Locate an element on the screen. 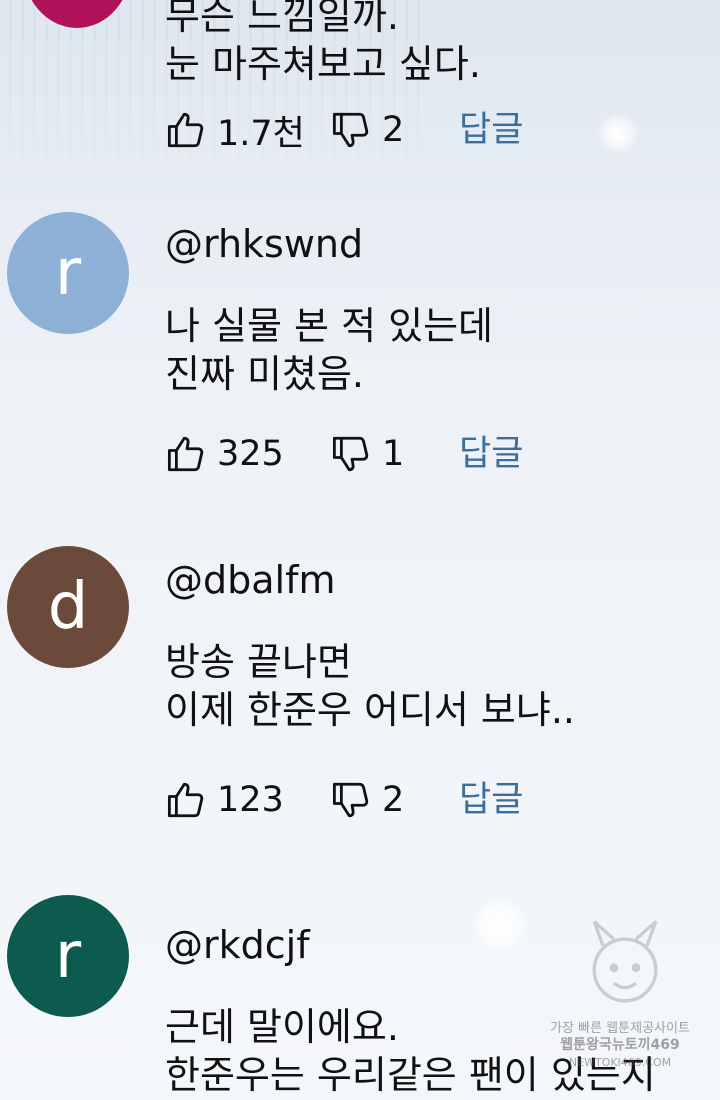 The height and width of the screenshot is (1100, 720). like-button: 123 is located at coordinates (224, 800).